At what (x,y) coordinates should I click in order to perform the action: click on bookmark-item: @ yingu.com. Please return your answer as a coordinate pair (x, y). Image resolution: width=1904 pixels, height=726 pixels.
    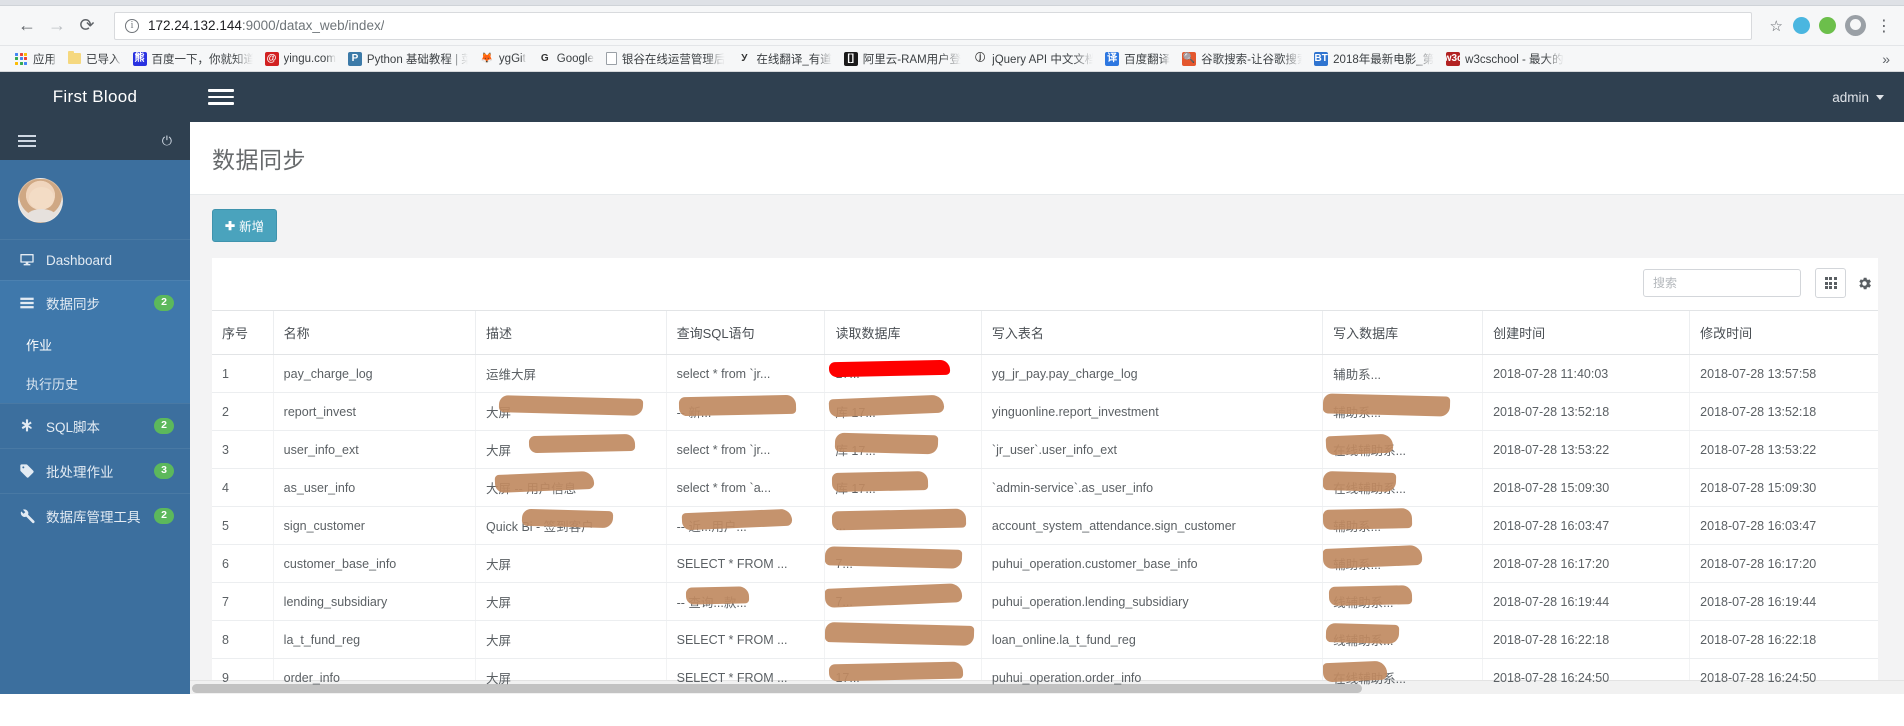
    Looking at the image, I should click on (300, 59).